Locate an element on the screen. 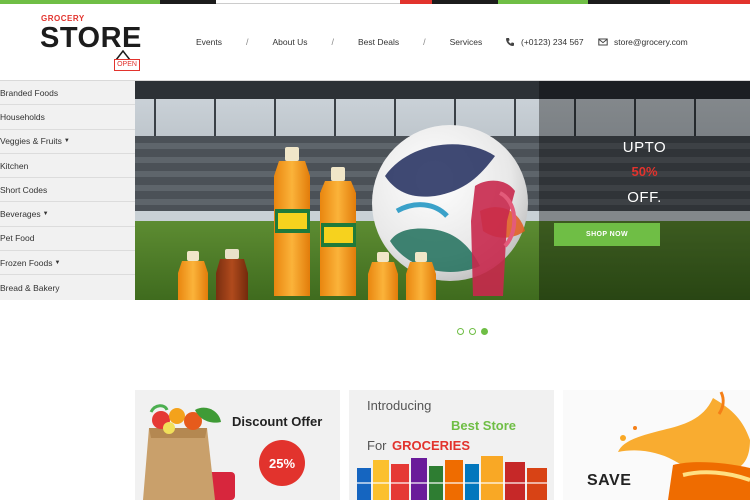 The height and width of the screenshot is (500, 750). email-address: store@grocery.com is located at coordinates (651, 42).